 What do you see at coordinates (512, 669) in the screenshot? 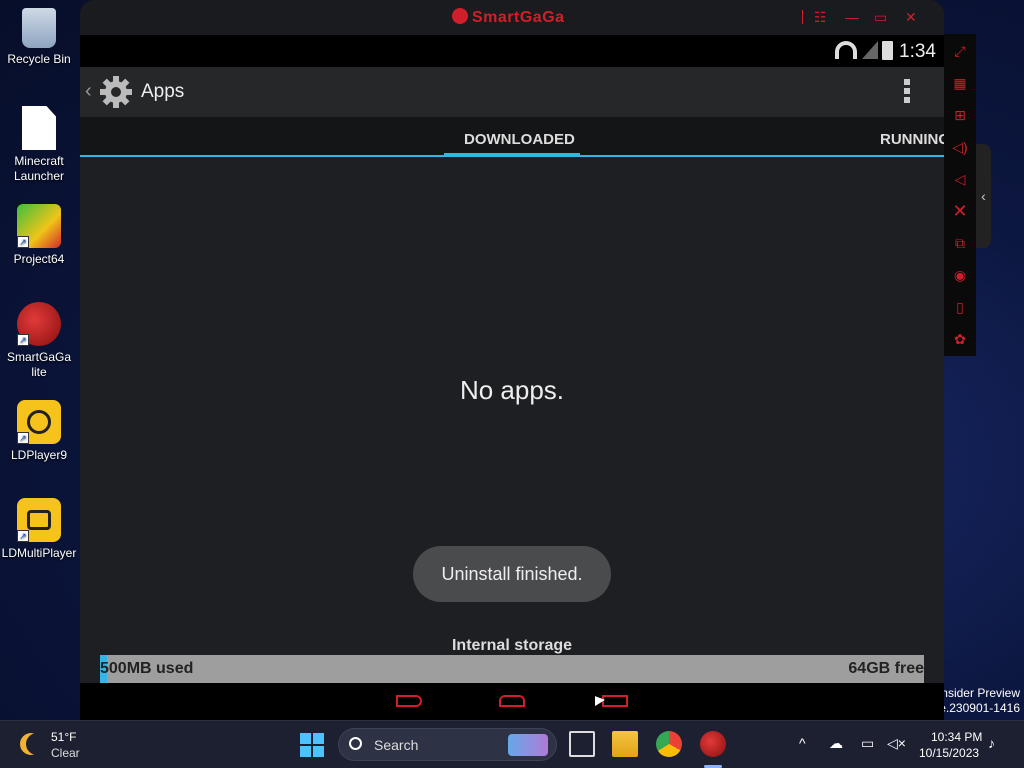
I see `storage-bar: 500MB used 64GB free` at bounding box center [512, 669].